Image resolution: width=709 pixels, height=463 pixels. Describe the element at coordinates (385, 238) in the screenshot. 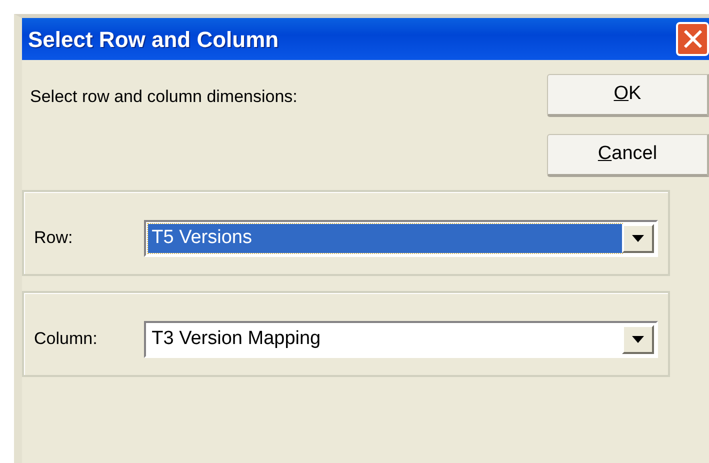

I see `dropdown-value: T5 Versions` at that location.